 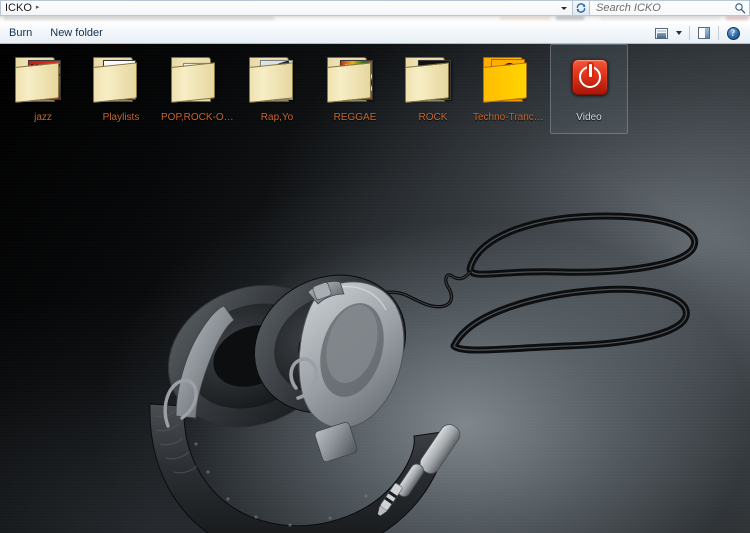 I want to click on view-options-dropdown-button, so click(x=679, y=33).